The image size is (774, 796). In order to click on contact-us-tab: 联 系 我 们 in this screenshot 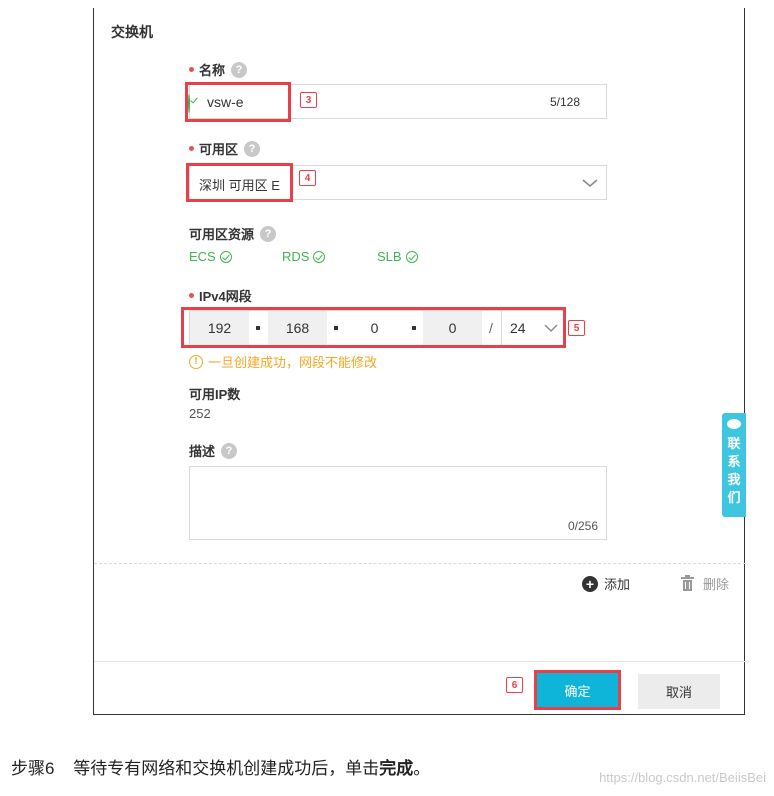, I will do `click(734, 465)`.